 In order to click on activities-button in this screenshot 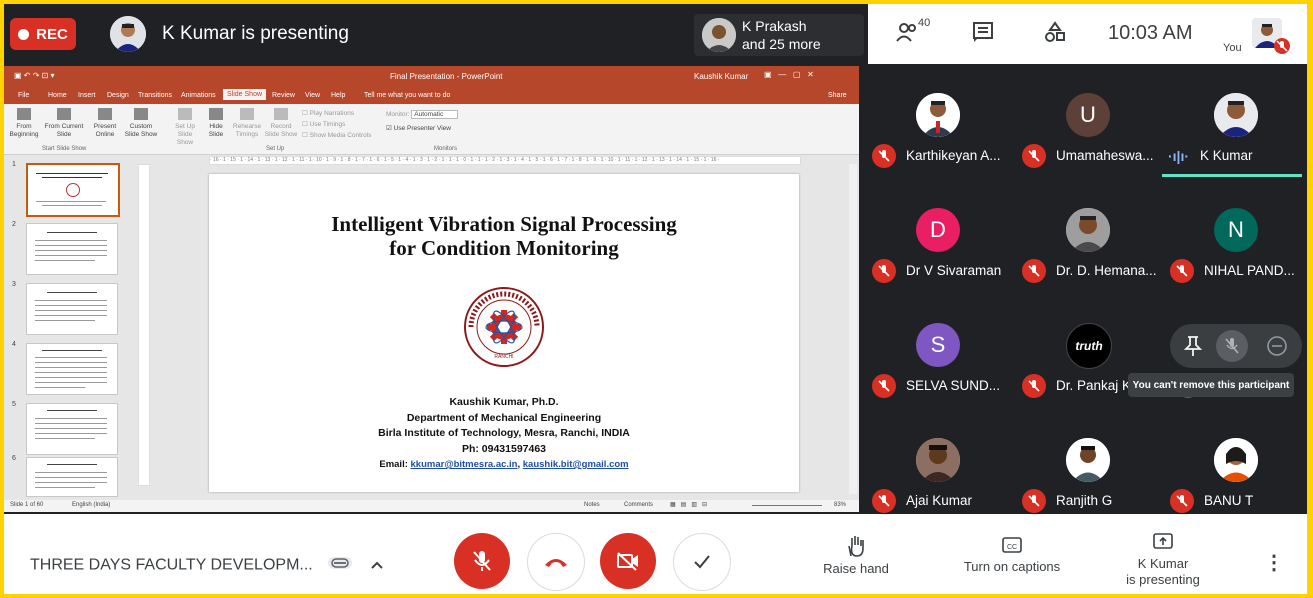, I will do `click(1055, 35)`.